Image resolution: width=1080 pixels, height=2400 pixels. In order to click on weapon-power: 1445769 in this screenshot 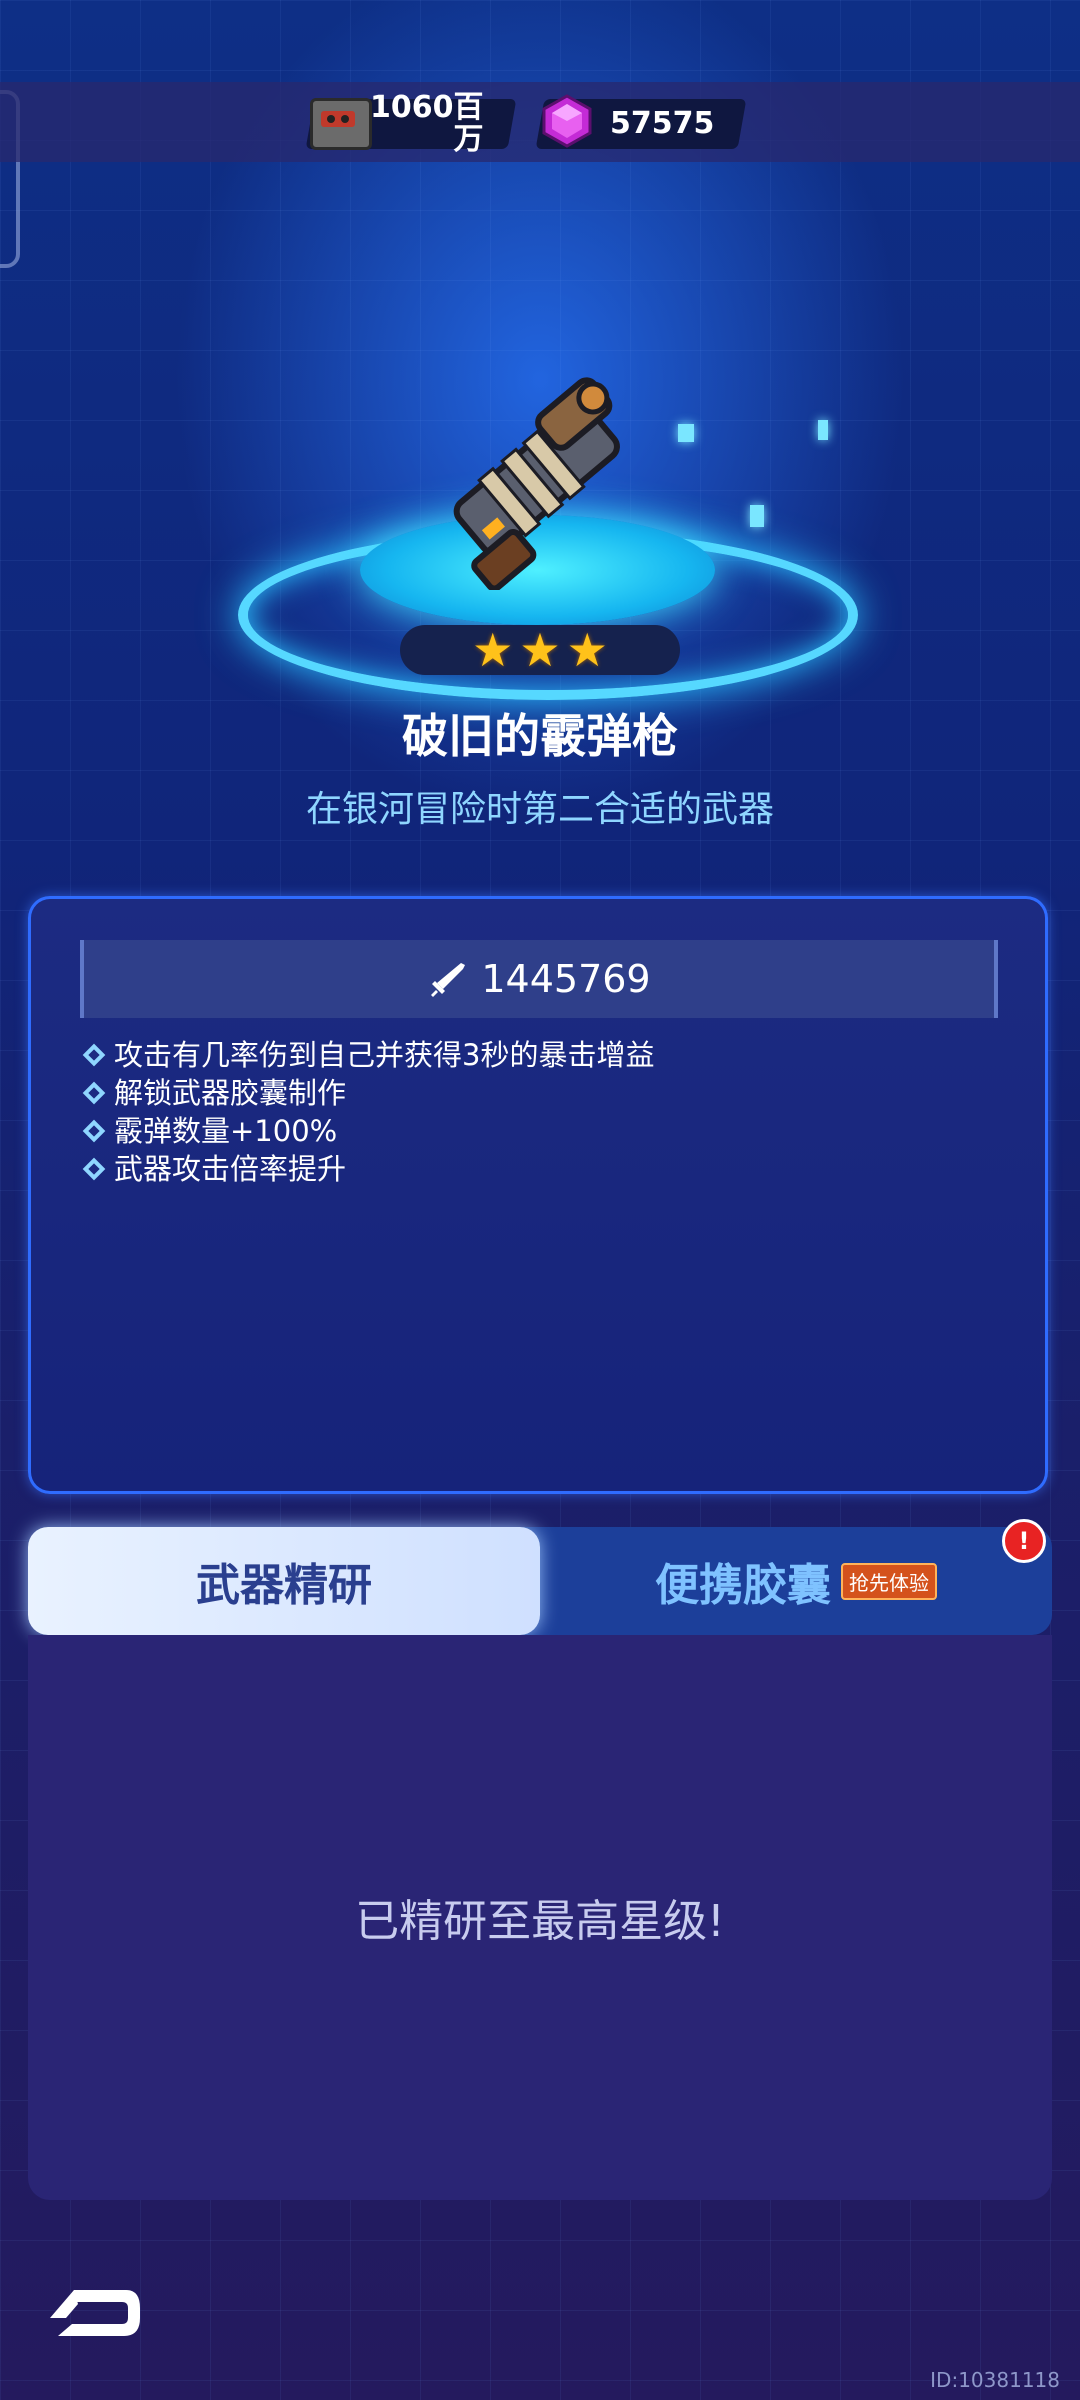, I will do `click(539, 979)`.